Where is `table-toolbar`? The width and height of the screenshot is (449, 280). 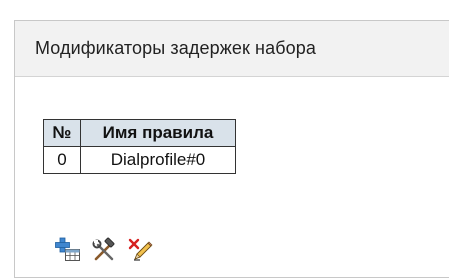 table-toolbar is located at coordinates (104, 250).